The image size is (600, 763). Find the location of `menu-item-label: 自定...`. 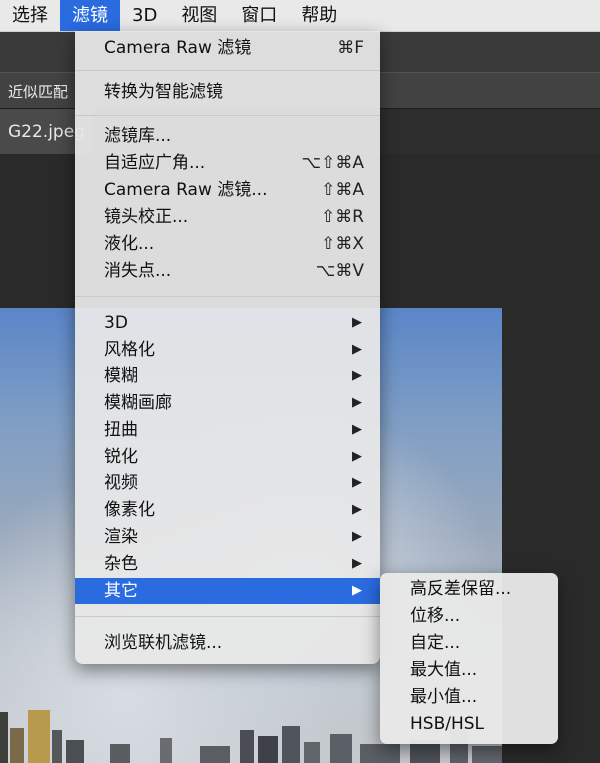

menu-item-label: 自定... is located at coordinates (435, 643).